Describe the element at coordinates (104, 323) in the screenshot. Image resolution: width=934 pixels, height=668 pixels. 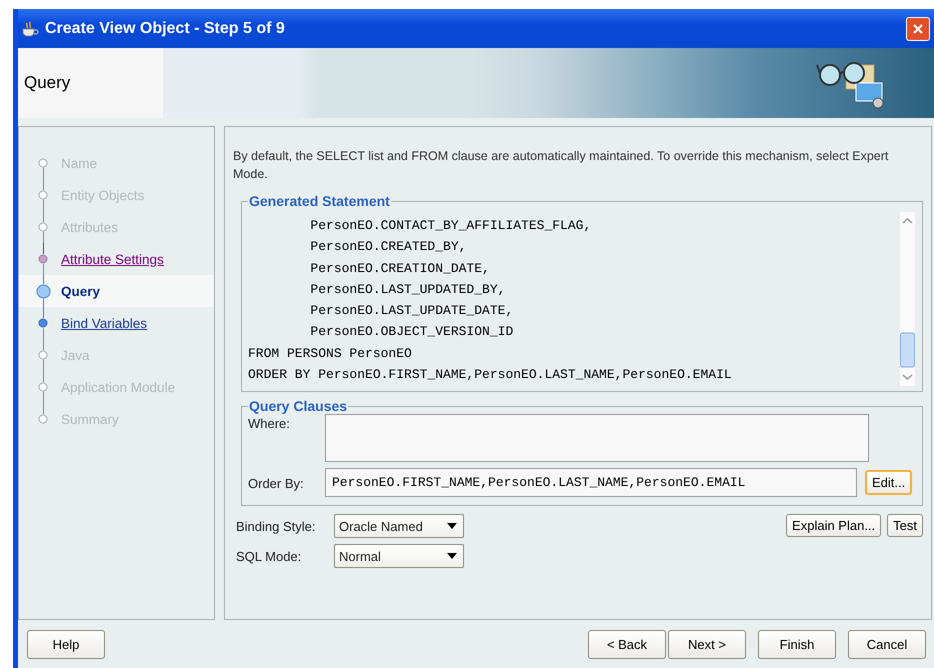
I see `step-label: Bind Variables` at that location.